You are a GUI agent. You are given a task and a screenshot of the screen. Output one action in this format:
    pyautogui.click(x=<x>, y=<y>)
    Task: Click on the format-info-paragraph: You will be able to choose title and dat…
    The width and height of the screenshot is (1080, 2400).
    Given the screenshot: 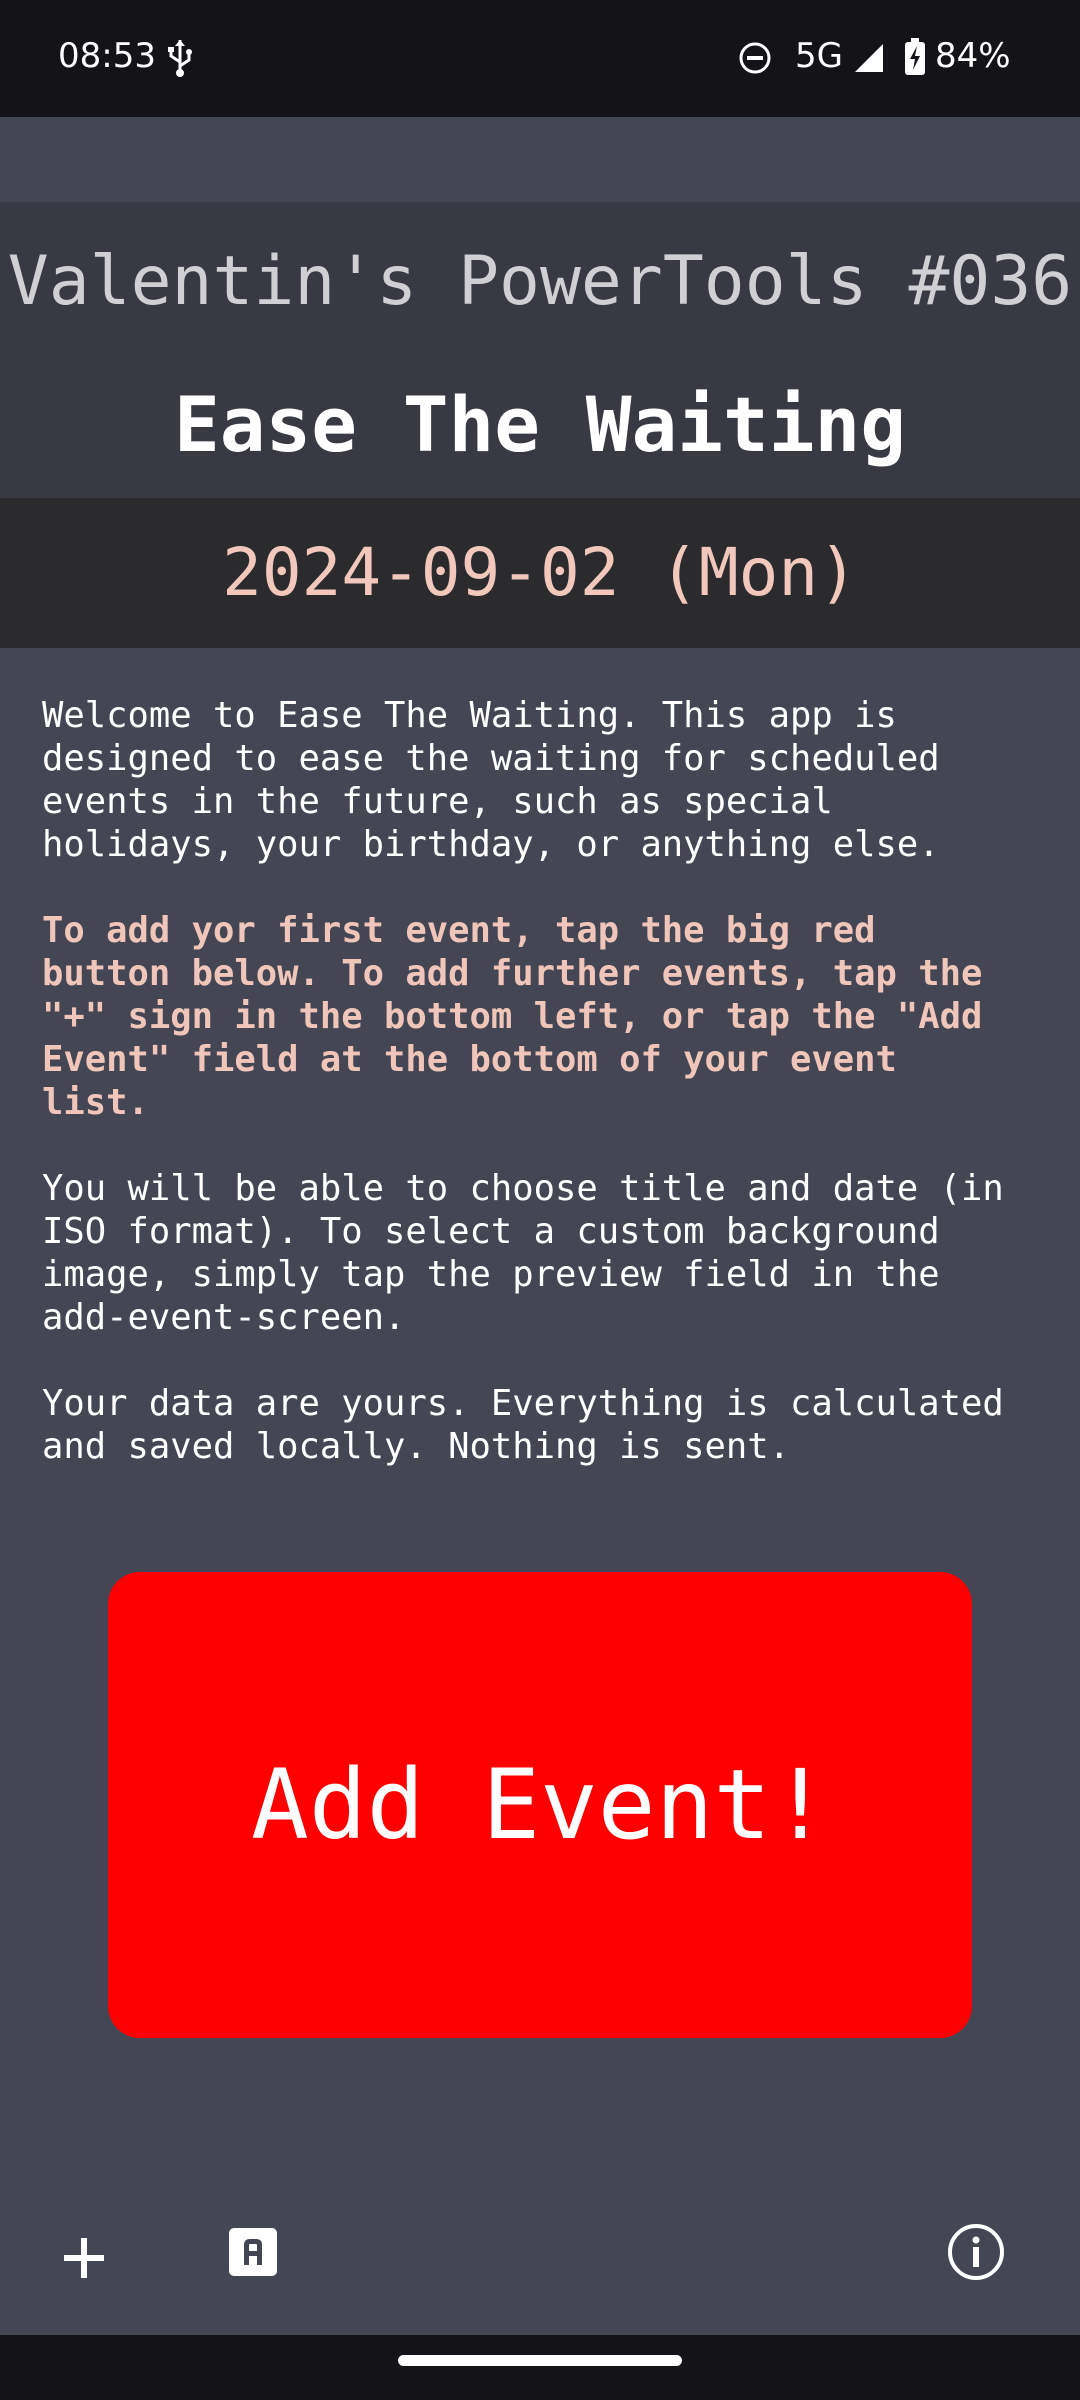 What is the action you would take?
    pyautogui.click(x=523, y=1253)
    